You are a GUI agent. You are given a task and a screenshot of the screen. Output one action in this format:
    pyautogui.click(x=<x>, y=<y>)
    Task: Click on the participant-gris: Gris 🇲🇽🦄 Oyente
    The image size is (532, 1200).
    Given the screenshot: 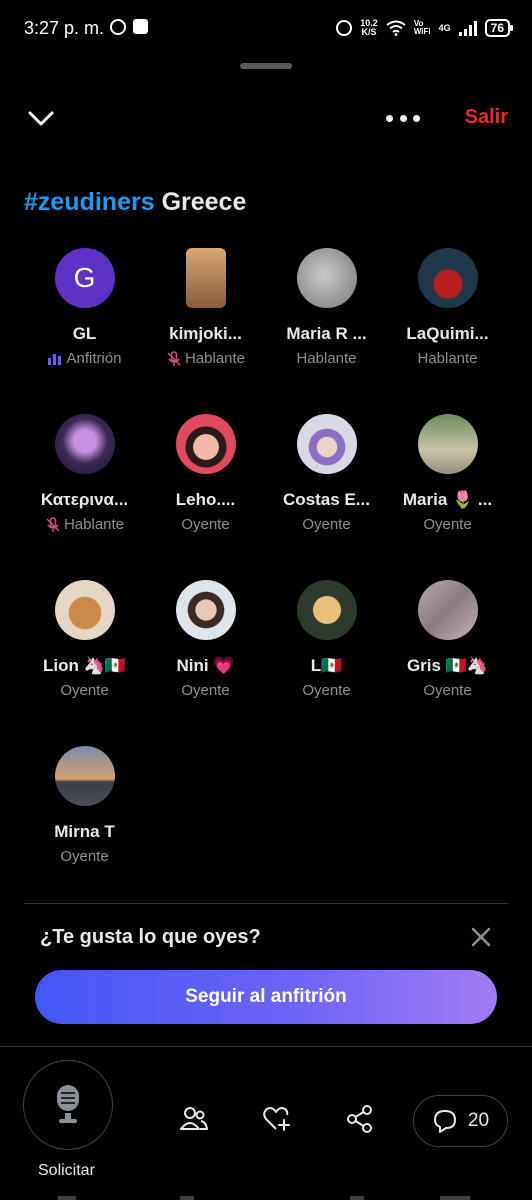 What is the action you would take?
    pyautogui.click(x=447, y=663)
    